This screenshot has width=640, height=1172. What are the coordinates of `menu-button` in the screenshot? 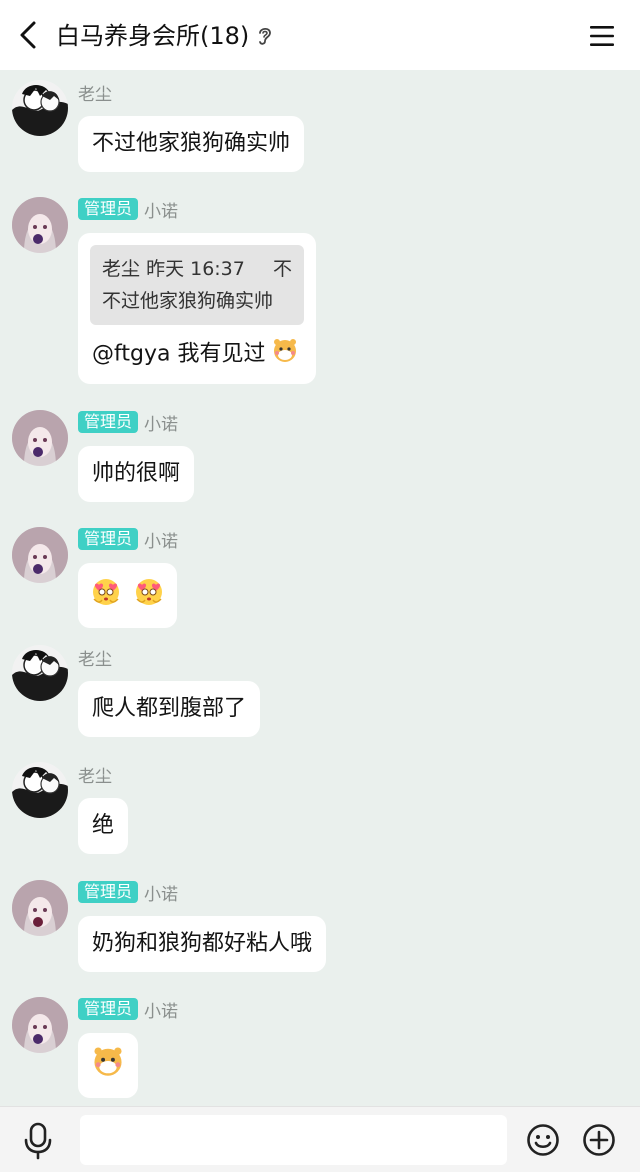 It's located at (602, 36).